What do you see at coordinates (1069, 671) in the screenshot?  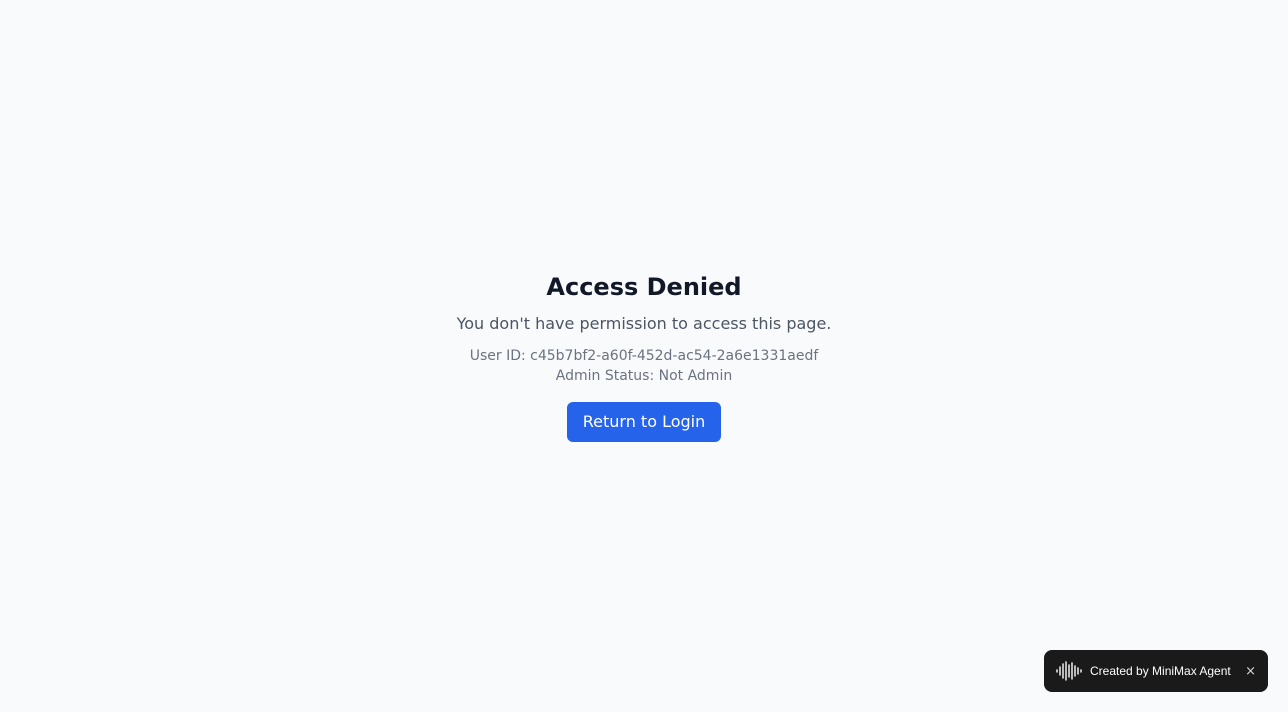 I see `waveform-icon` at bounding box center [1069, 671].